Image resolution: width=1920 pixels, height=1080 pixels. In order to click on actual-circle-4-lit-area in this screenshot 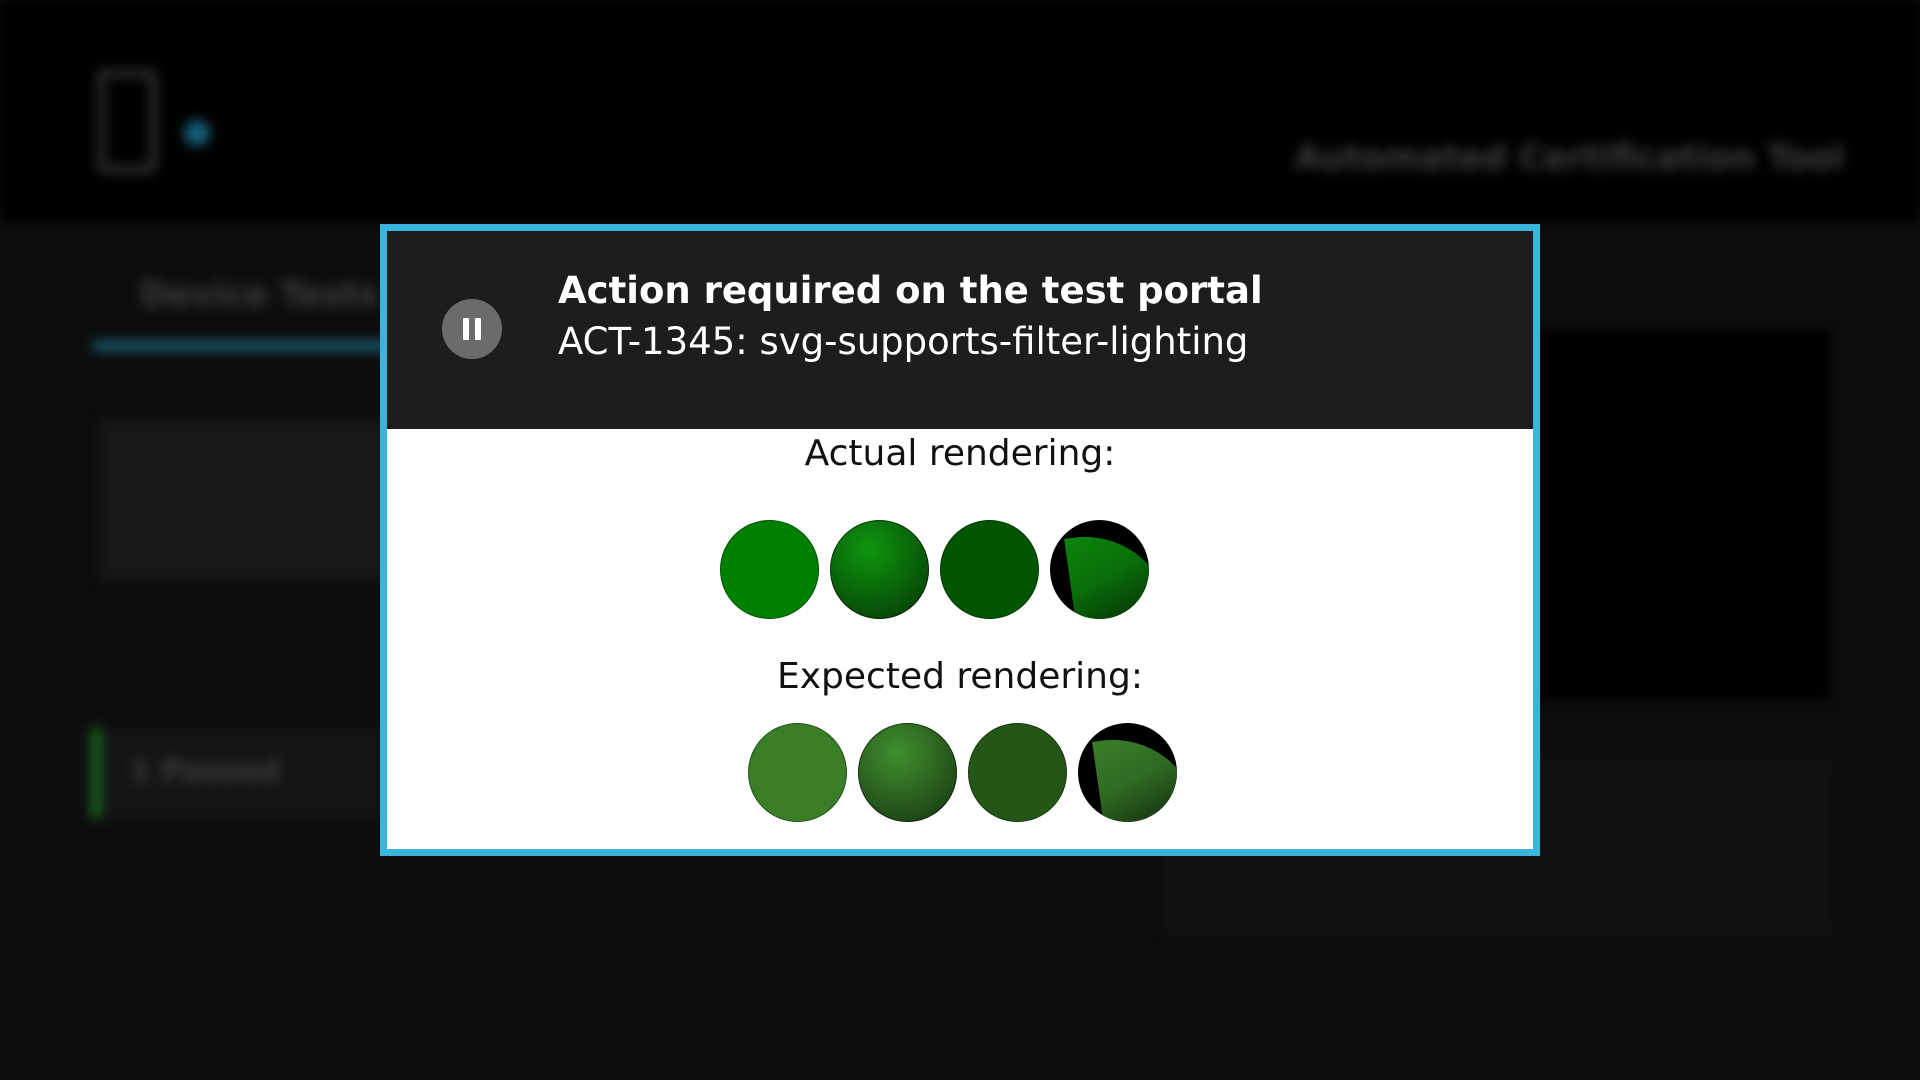, I will do `click(1106, 572)`.